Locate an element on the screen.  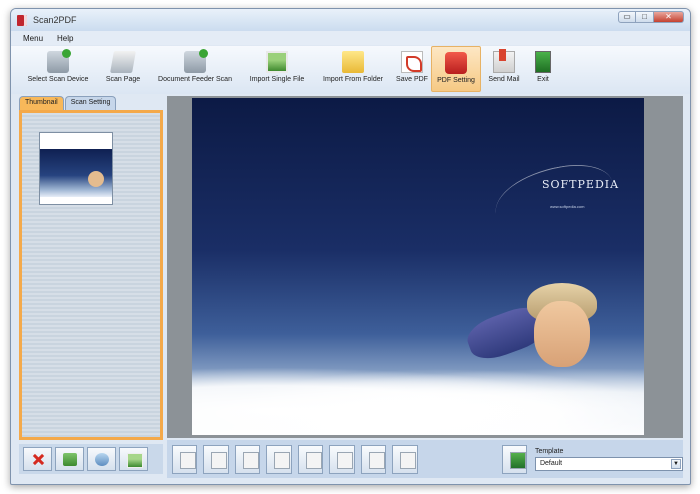
menu-bar: Menu Help is located at coordinates (350, 38).